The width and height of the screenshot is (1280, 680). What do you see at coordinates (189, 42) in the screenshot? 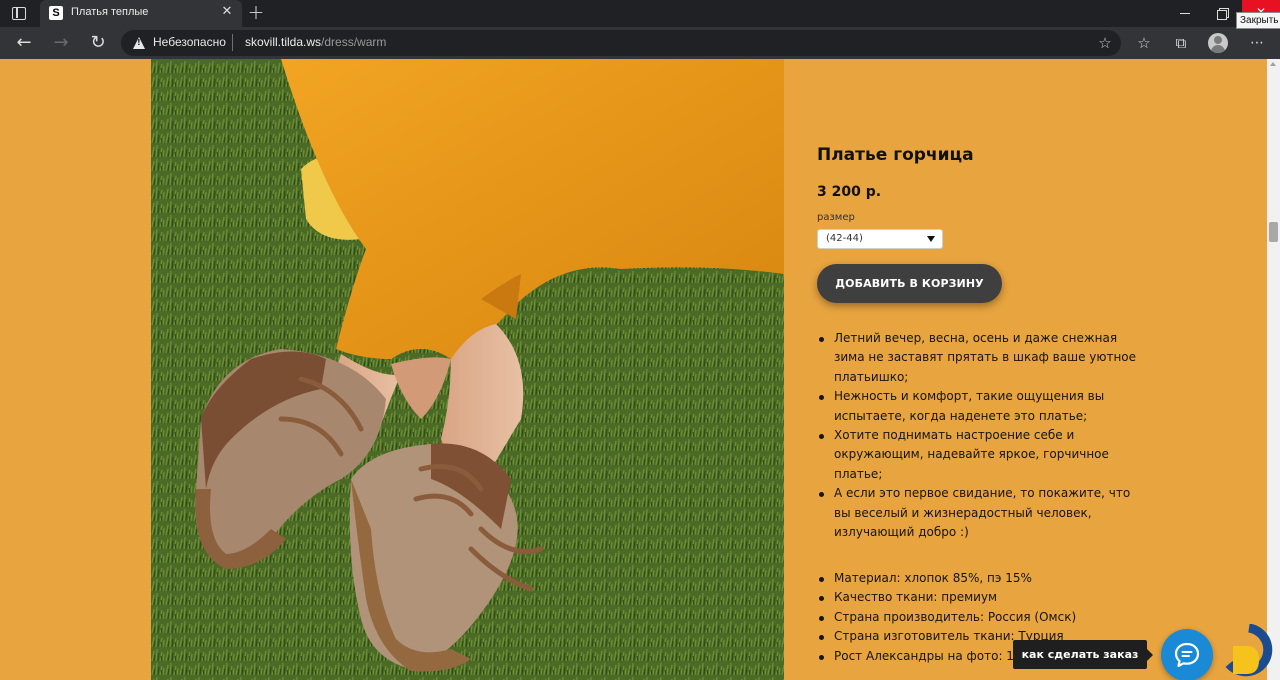
I see `security-label: Небезопасно` at bounding box center [189, 42].